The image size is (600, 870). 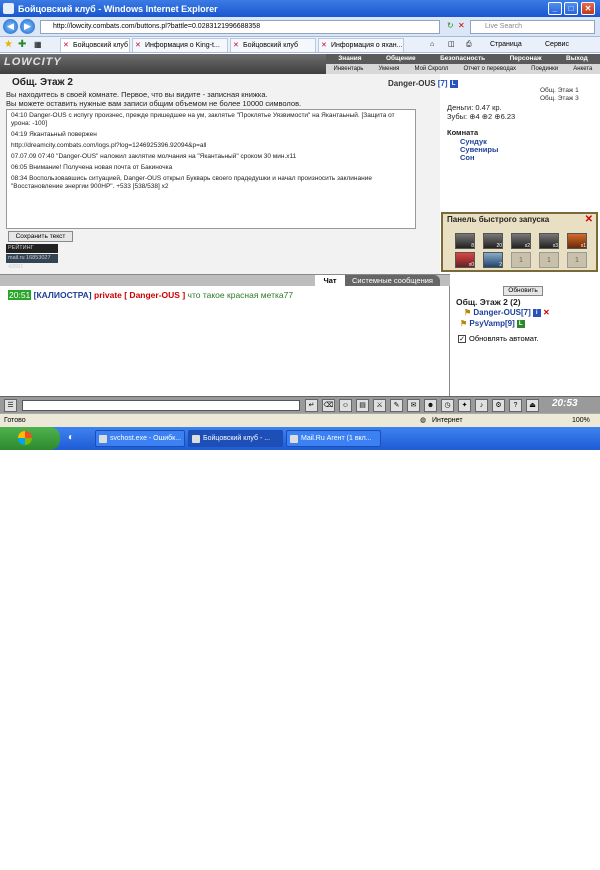 I want to click on chat-tab-bar: Чат Системные сообщения, so click(x=225, y=280).